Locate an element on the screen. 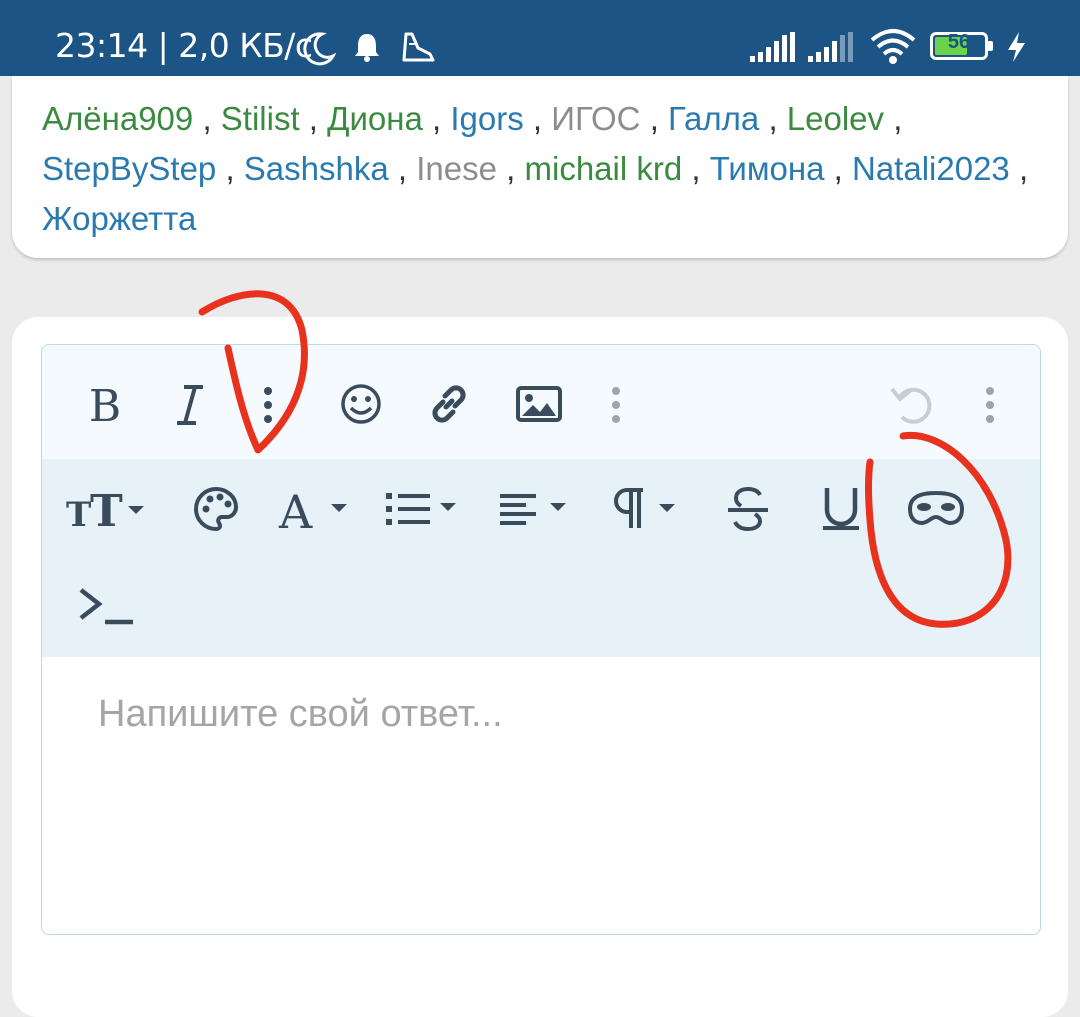 This screenshot has height=1017, width=1080. bold-icon: B is located at coordinates (105, 405).